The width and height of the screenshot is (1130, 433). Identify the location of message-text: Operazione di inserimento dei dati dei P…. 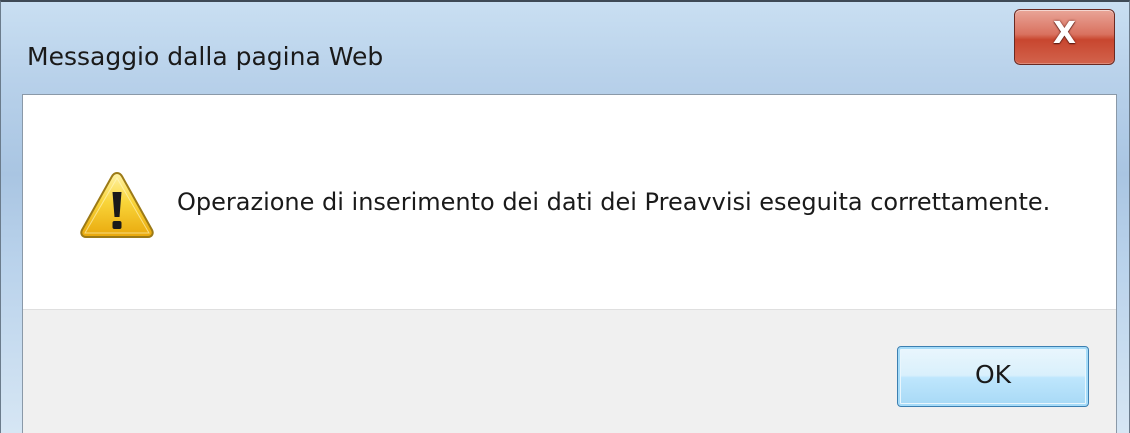
(614, 202).